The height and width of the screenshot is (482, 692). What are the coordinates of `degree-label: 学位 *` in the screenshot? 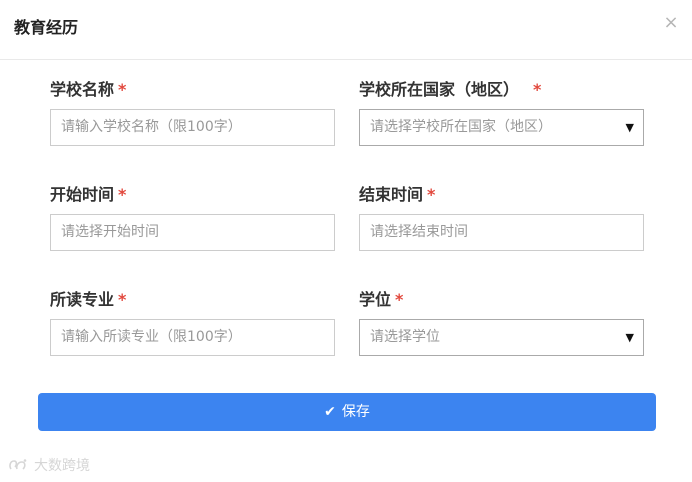 It's located at (381, 300).